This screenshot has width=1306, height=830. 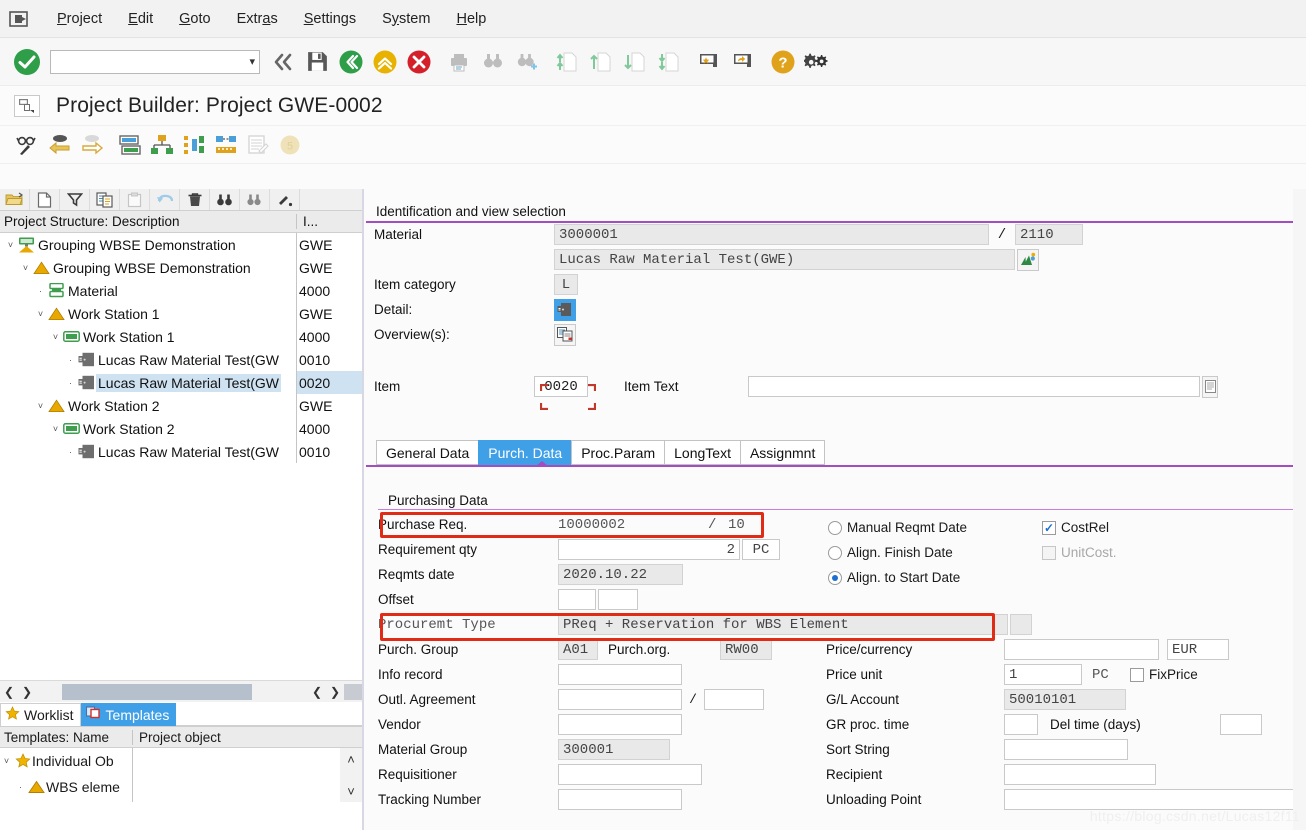 What do you see at coordinates (317, 62) in the screenshot?
I see `save-icon` at bounding box center [317, 62].